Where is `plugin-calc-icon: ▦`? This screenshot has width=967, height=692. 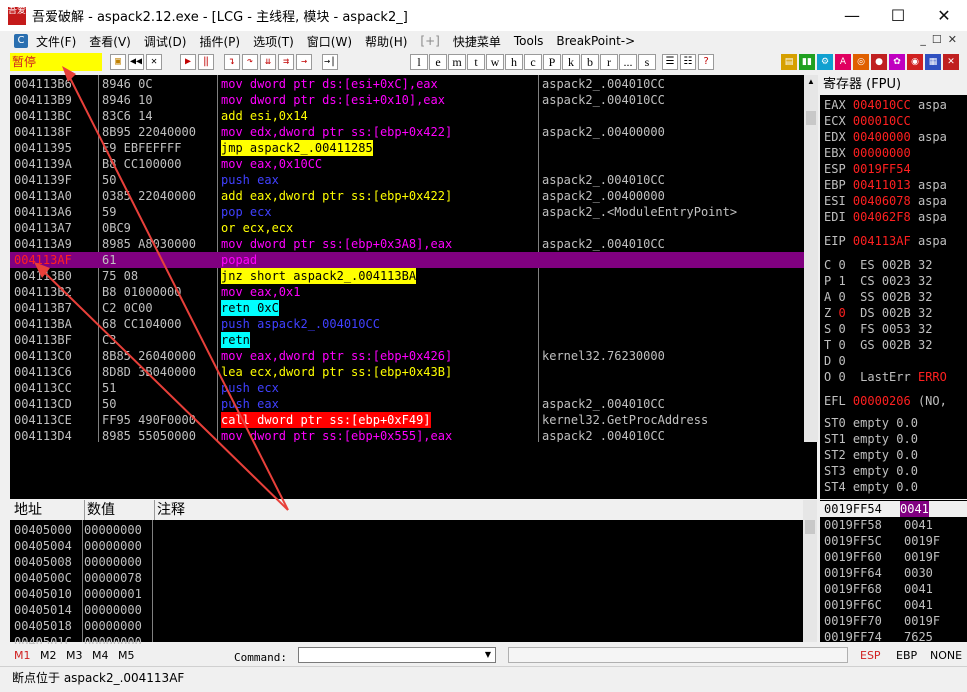 plugin-calc-icon: ▦ is located at coordinates (933, 62).